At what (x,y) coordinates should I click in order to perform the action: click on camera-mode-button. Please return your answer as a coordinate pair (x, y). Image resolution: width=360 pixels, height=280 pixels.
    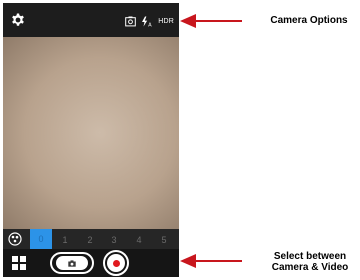
    Looking at the image, I should click on (72, 263).